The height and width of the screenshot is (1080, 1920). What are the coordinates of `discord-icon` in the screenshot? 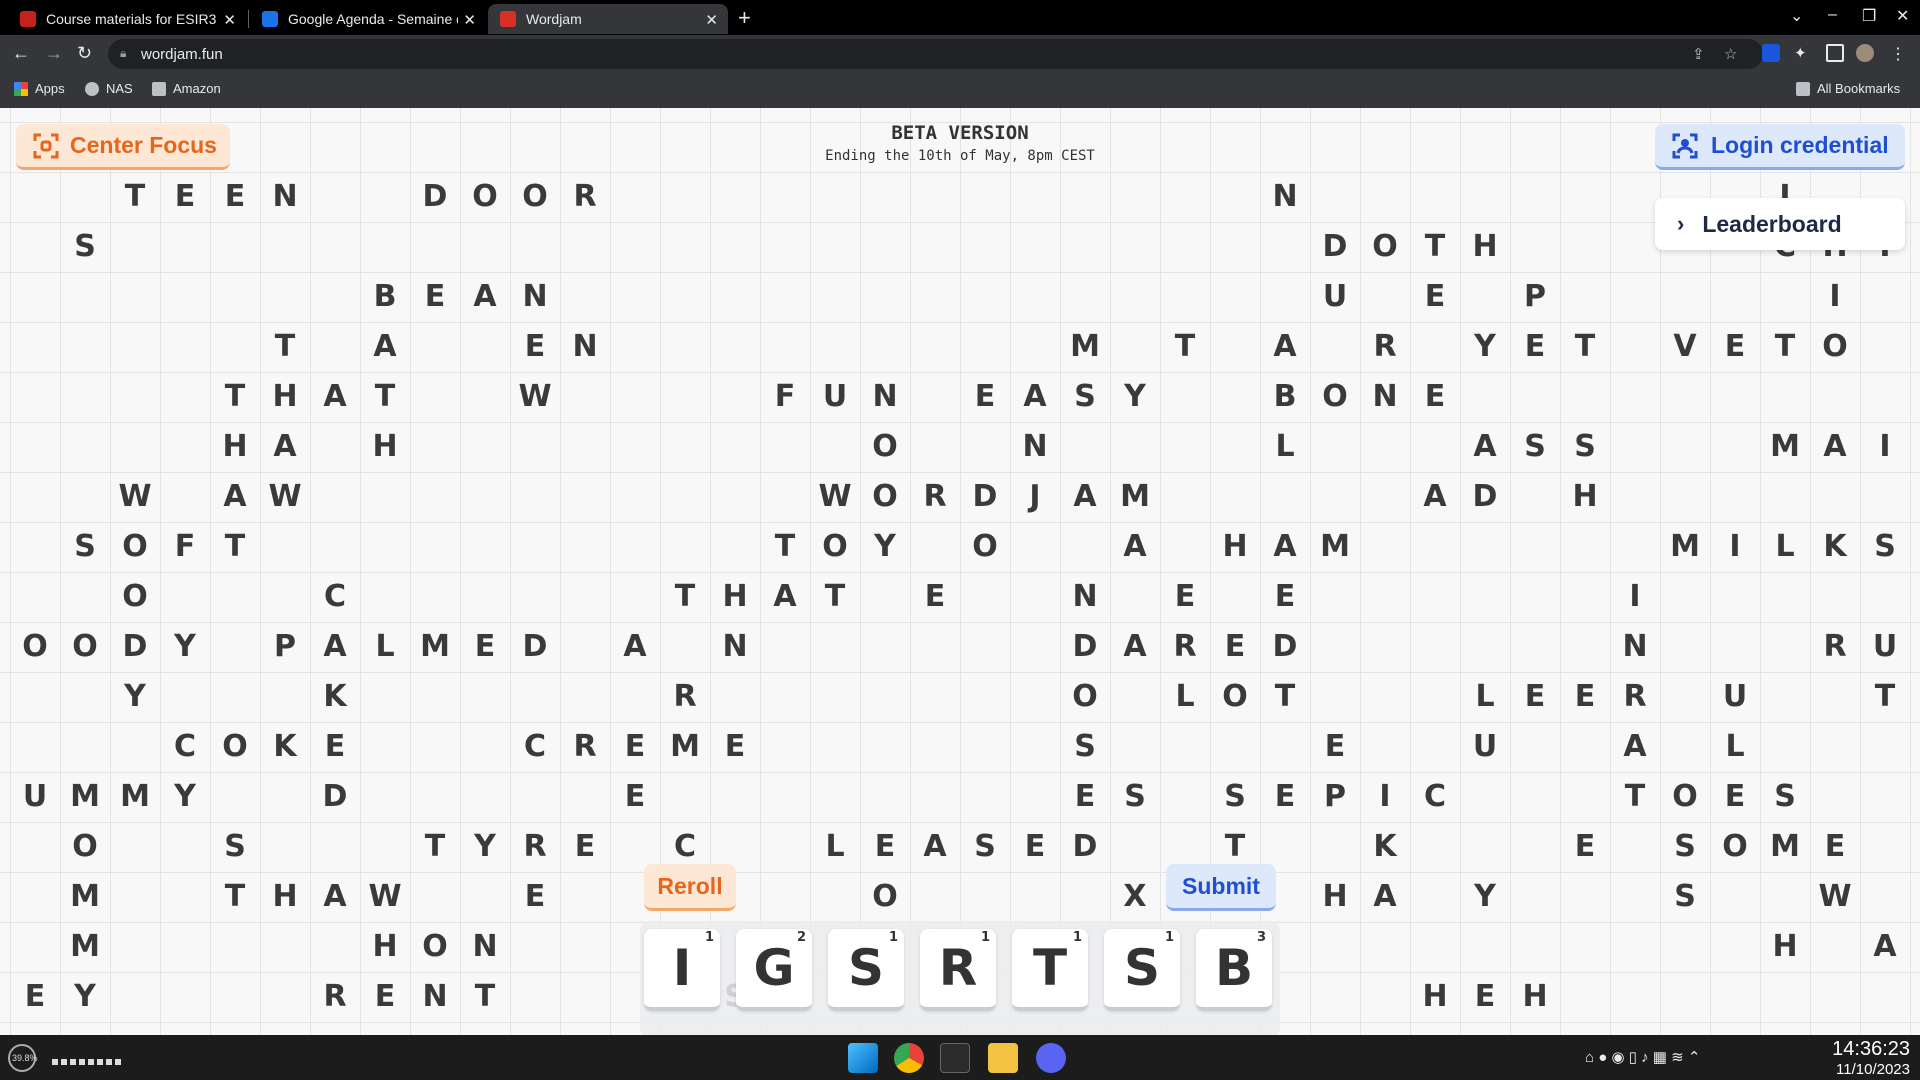 It's located at (1051, 1058).